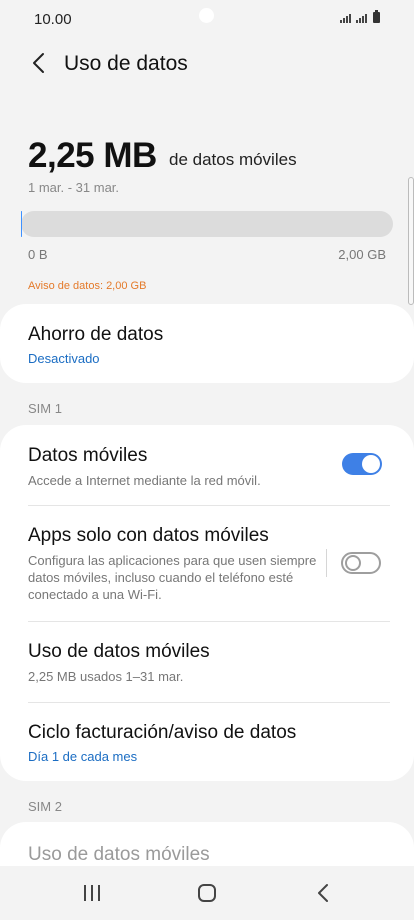 The image size is (414, 920). What do you see at coordinates (119, 855) in the screenshot?
I see `sim2-mobile-data-usage-title: Uso de datos móviles` at bounding box center [119, 855].